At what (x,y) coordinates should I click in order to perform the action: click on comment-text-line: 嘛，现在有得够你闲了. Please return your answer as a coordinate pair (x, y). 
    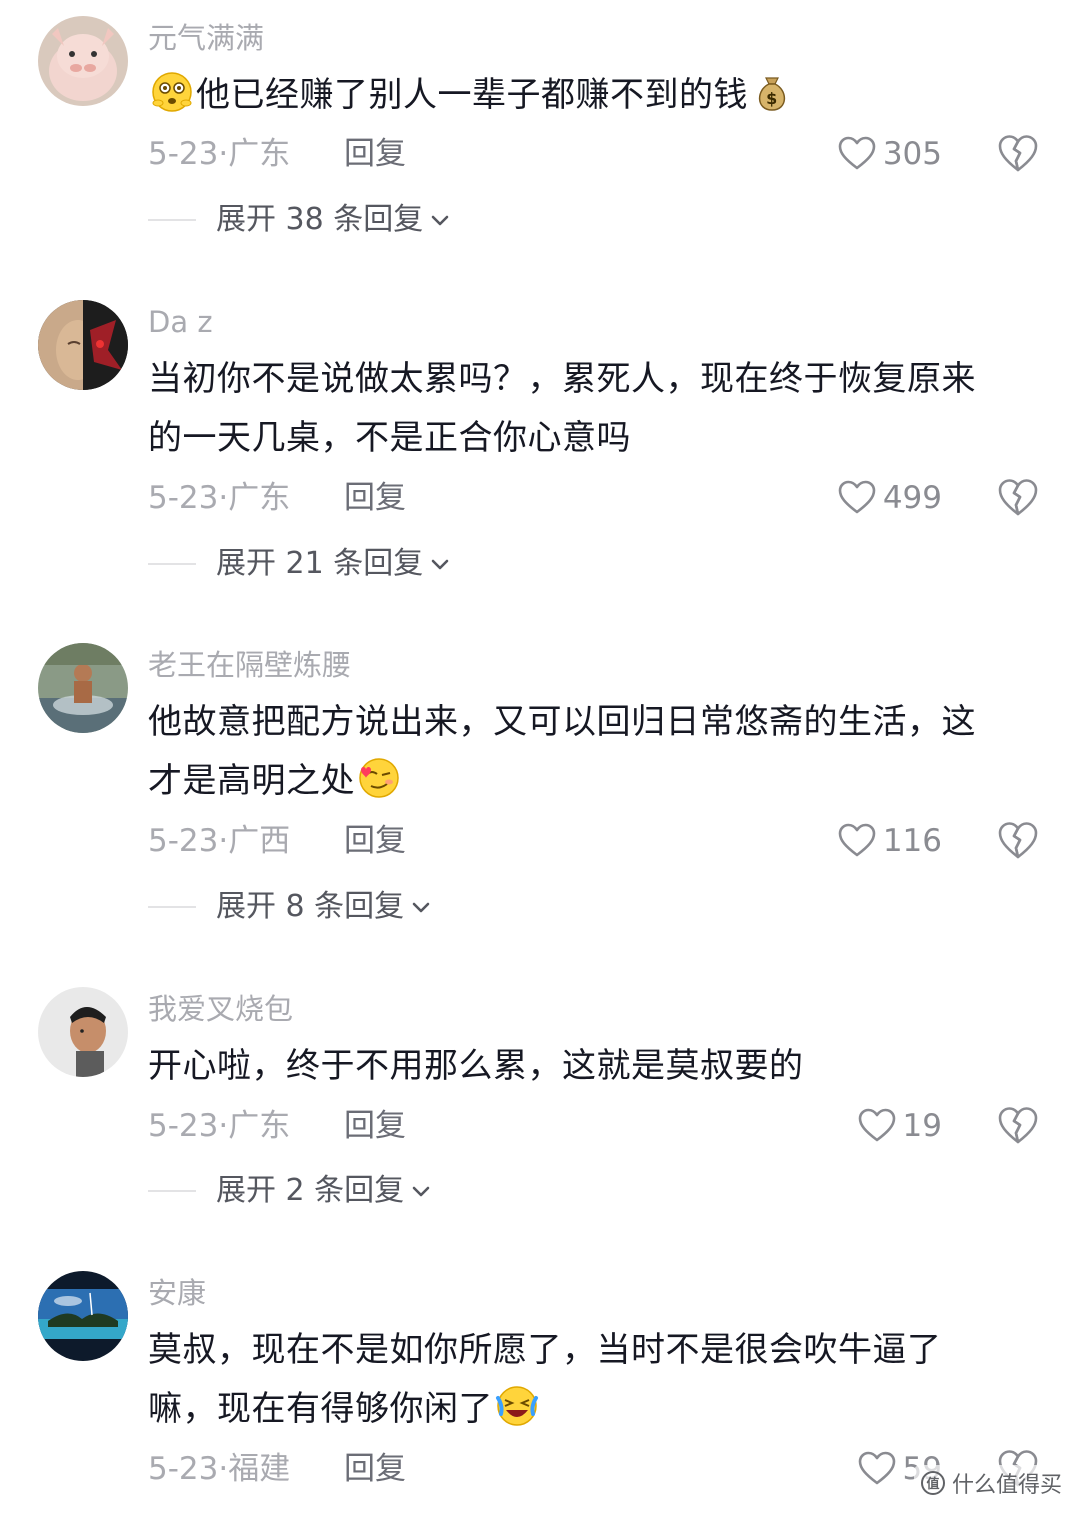
    Looking at the image, I should click on (320, 1409).